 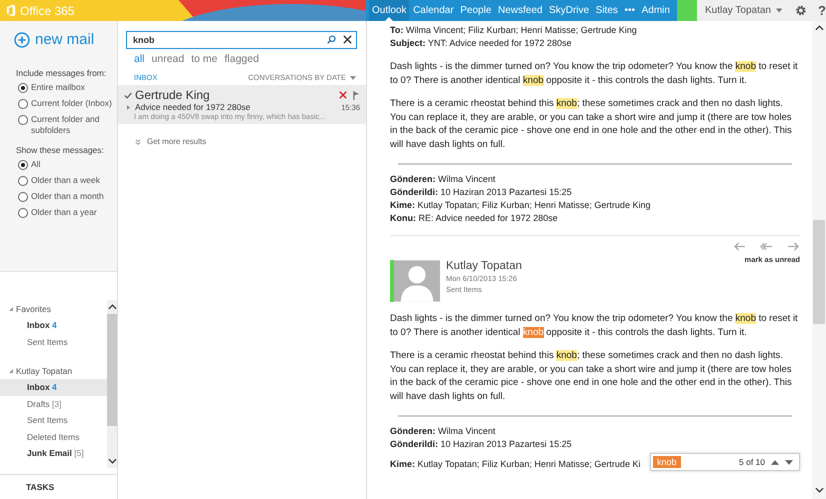 What do you see at coordinates (54, 39) in the screenshot?
I see `new-mail-button: new mail` at bounding box center [54, 39].